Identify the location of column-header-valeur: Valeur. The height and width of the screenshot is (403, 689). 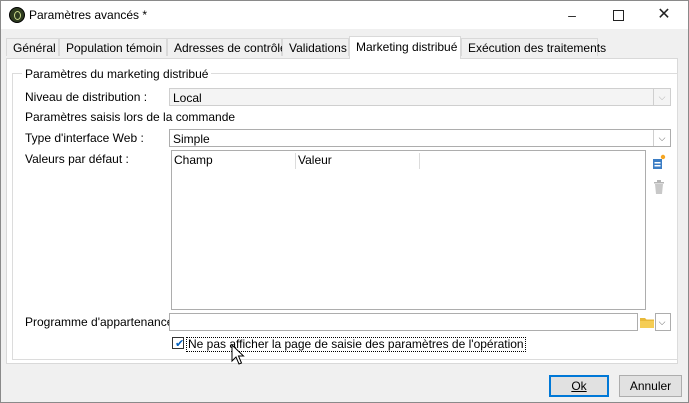
(357, 160).